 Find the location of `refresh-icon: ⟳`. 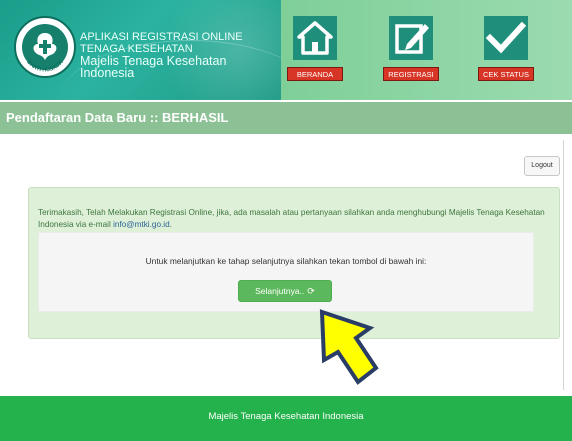

refresh-icon: ⟳ is located at coordinates (311, 291).